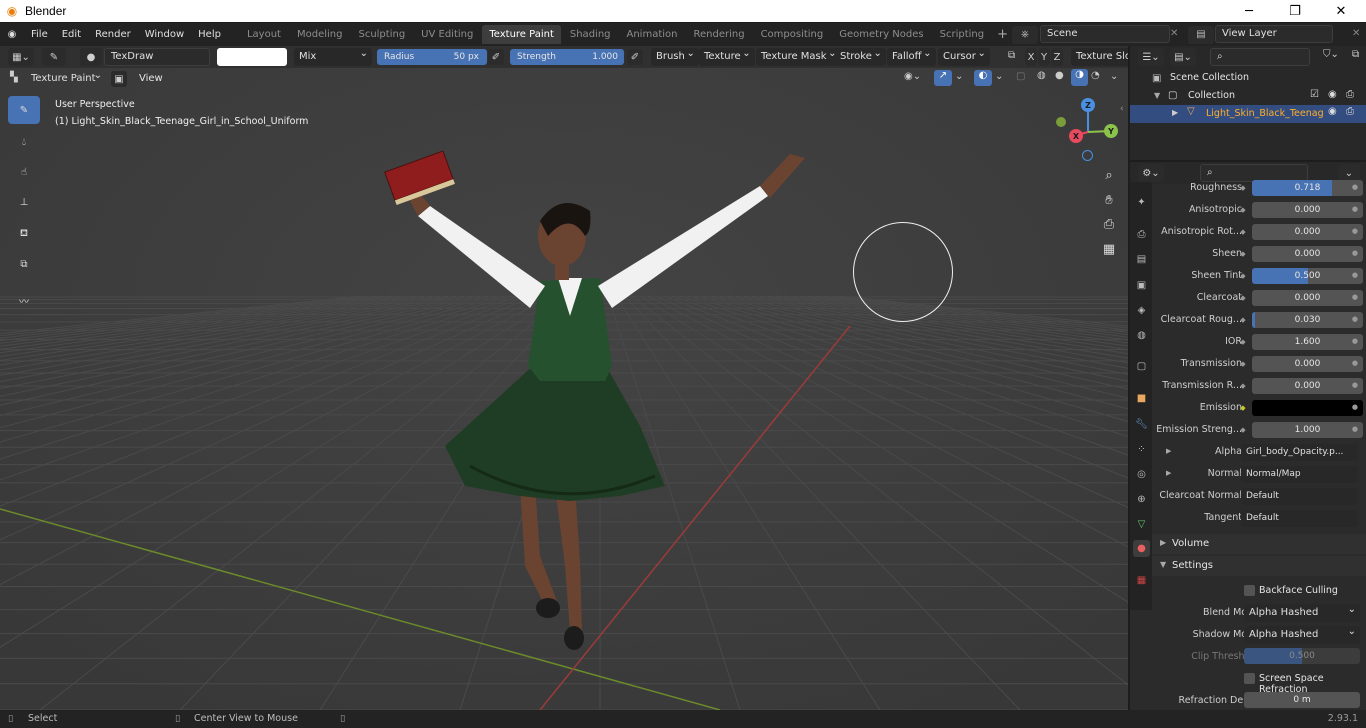  Describe the element at coordinates (959, 76) in the screenshot. I see `gizmo-dropdown-icon: ⌄` at that location.